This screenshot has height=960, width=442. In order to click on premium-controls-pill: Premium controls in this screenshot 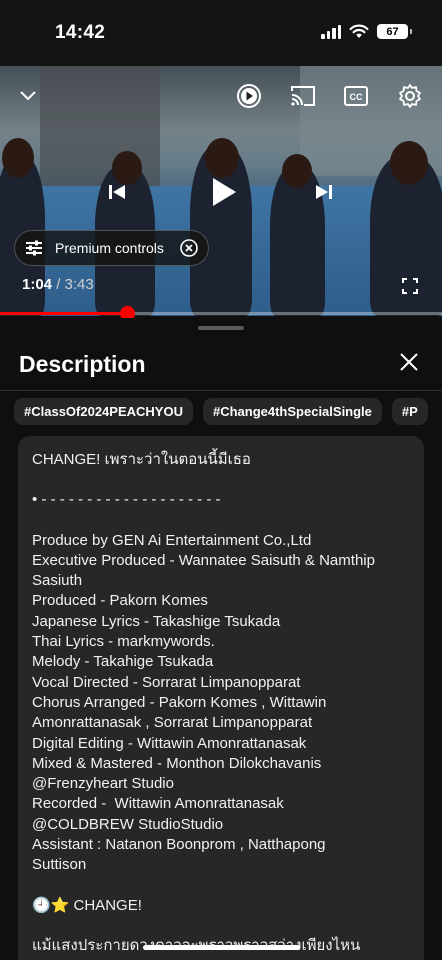, I will do `click(111, 248)`.